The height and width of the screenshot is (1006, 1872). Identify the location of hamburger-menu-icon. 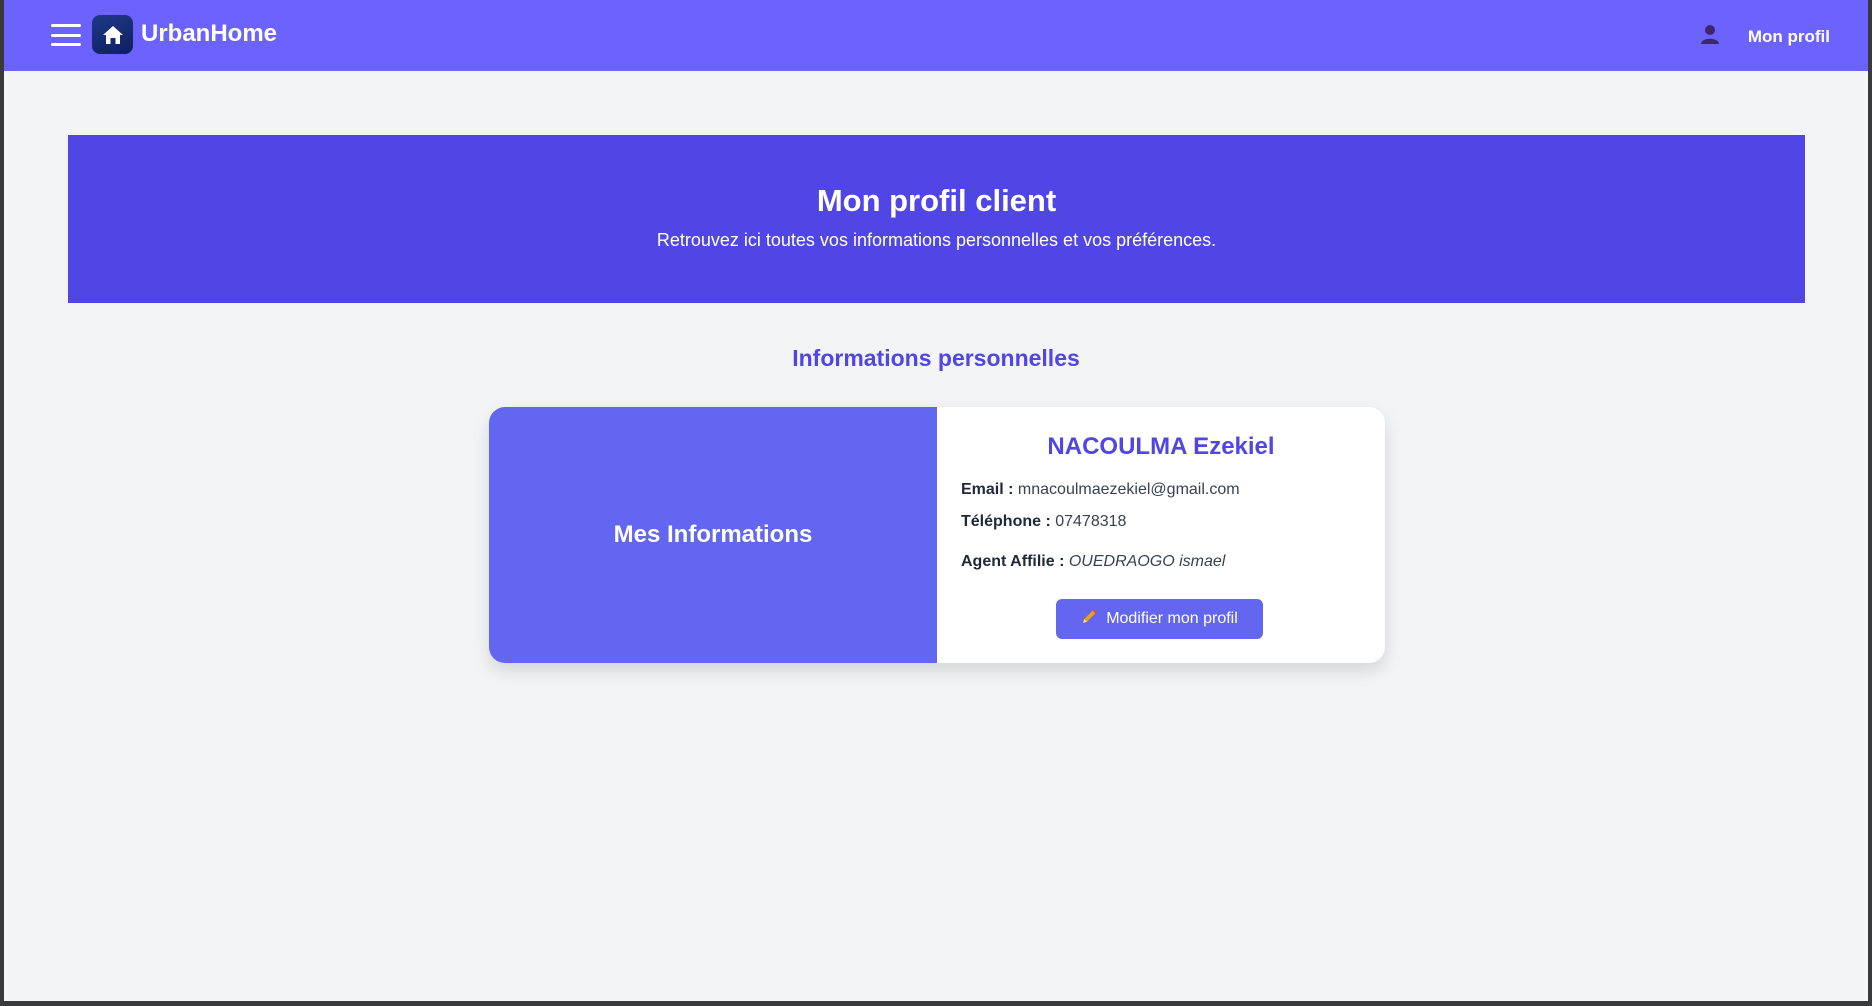
(66, 35).